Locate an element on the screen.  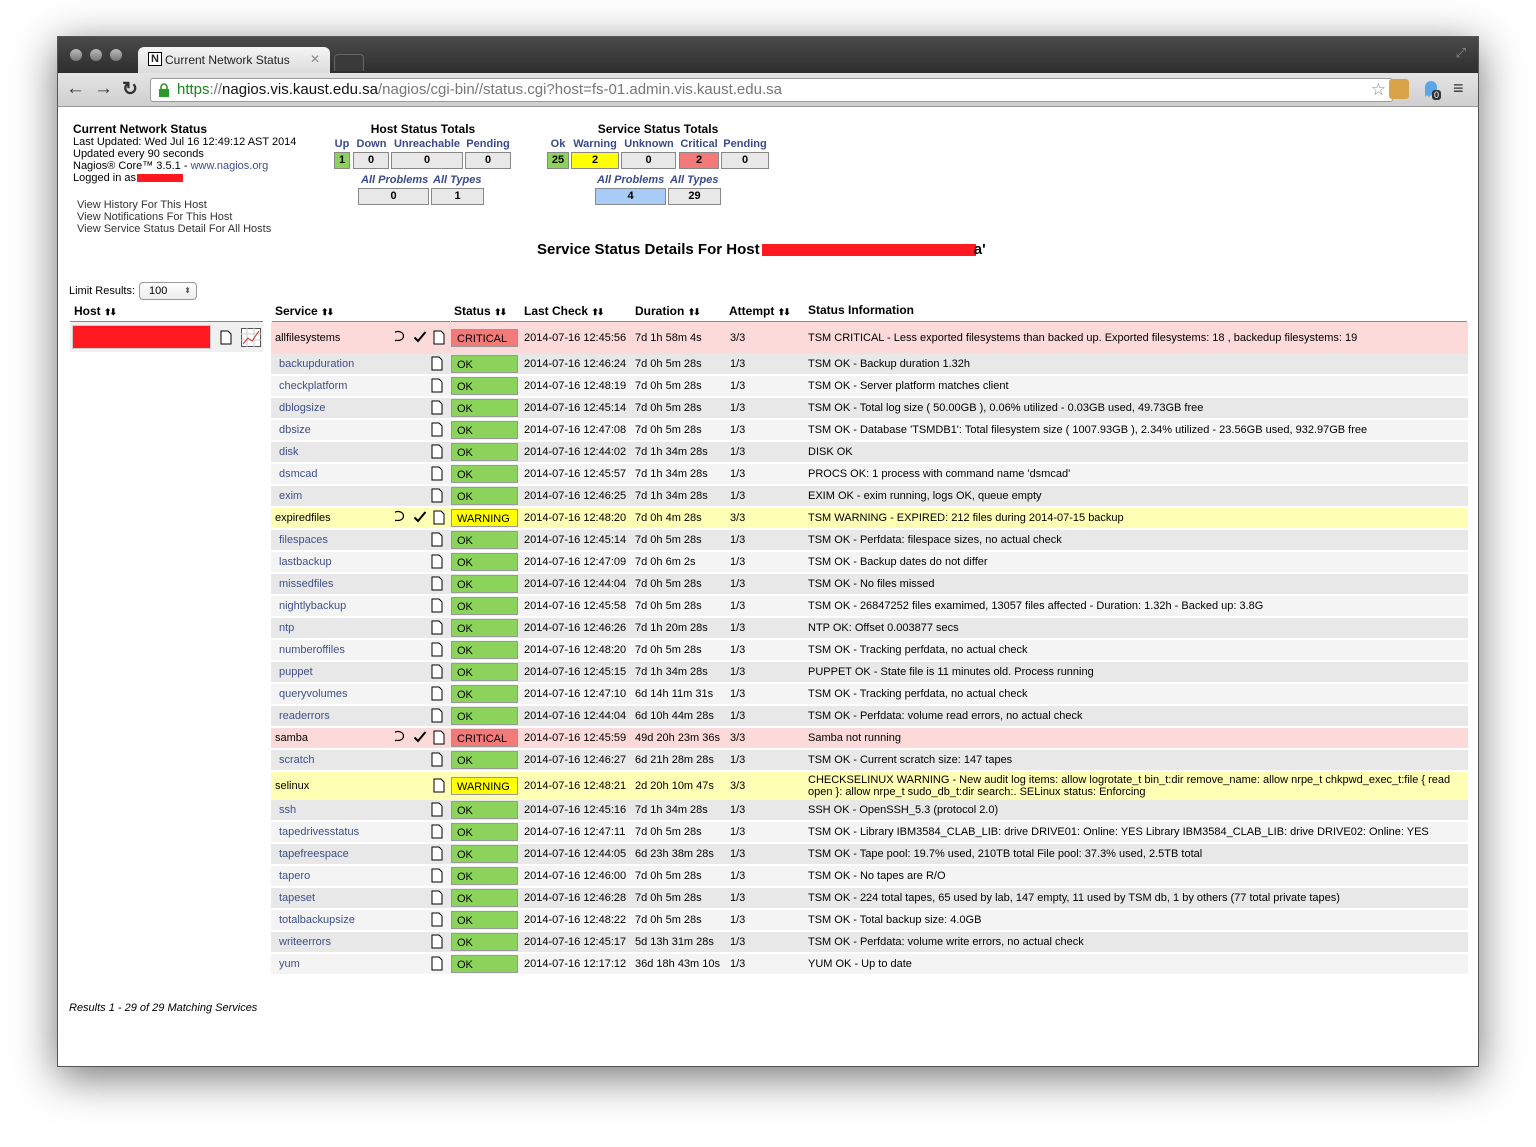
service-name-link: allfilesystems is located at coordinates (307, 338).